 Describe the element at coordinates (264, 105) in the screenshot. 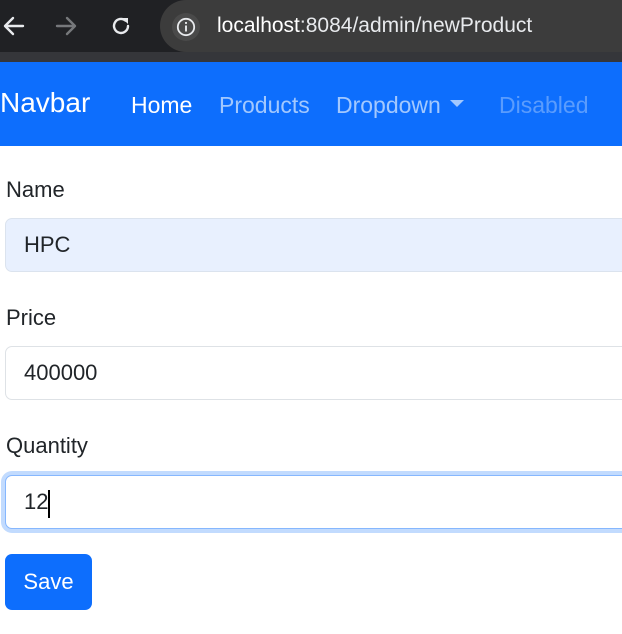

I see `nav-link-products: Products` at that location.